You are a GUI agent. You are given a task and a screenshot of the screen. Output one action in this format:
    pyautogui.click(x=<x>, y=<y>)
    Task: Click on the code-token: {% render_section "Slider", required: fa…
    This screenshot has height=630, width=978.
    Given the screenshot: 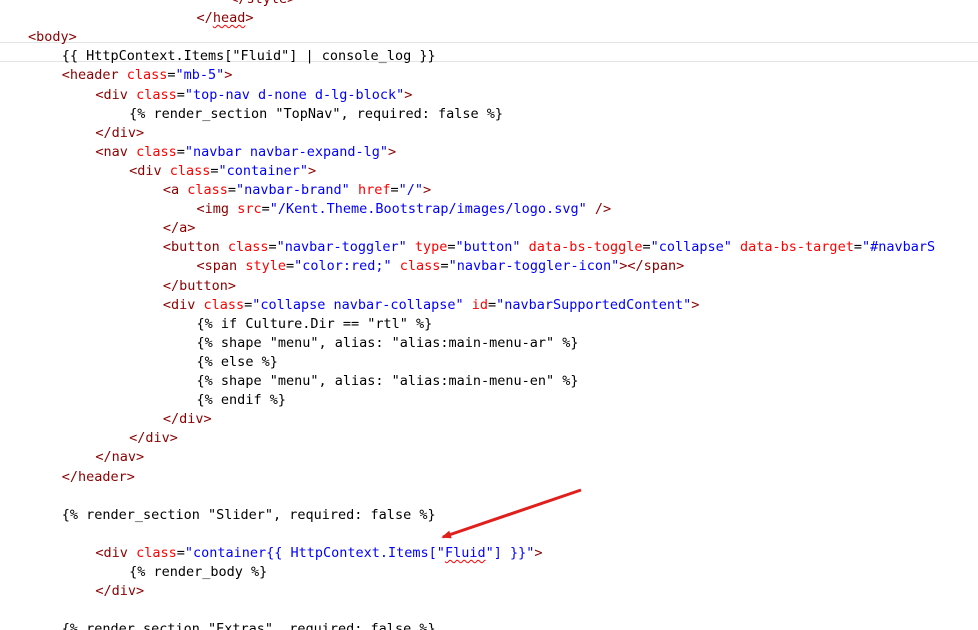 What is the action you would take?
    pyautogui.click(x=248, y=514)
    